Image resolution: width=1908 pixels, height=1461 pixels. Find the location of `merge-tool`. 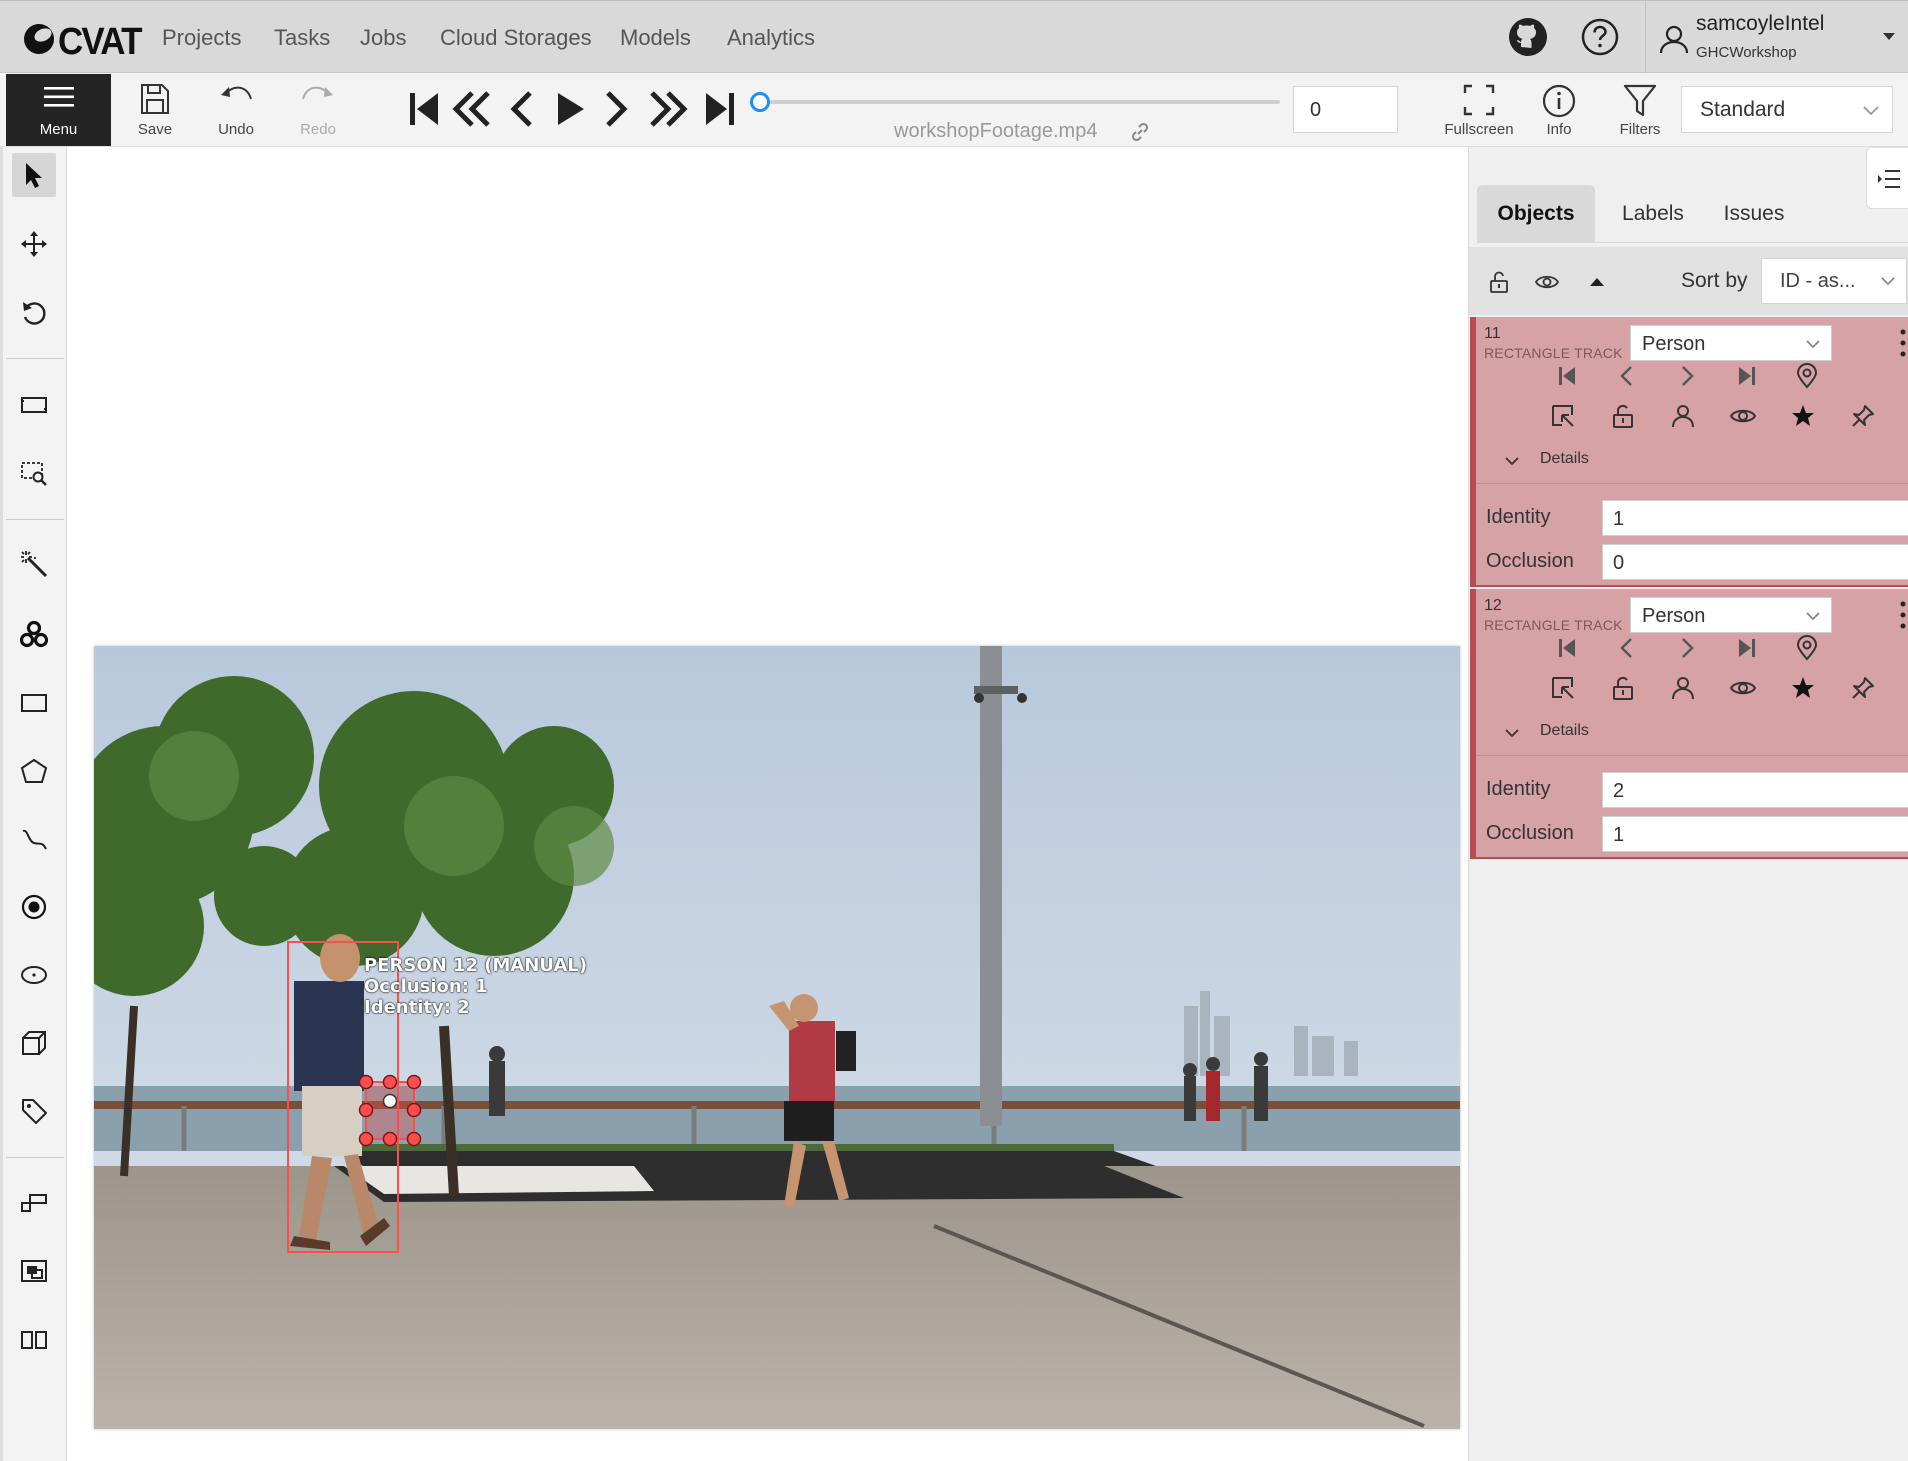

merge-tool is located at coordinates (34, 1203).